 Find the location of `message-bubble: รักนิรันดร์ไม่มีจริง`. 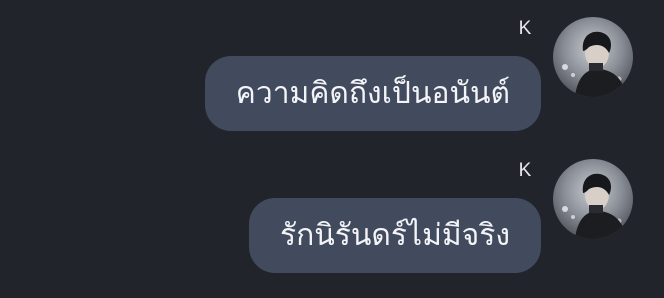

message-bubble: รักนิรันดร์ไม่มีจริง is located at coordinates (395, 235).